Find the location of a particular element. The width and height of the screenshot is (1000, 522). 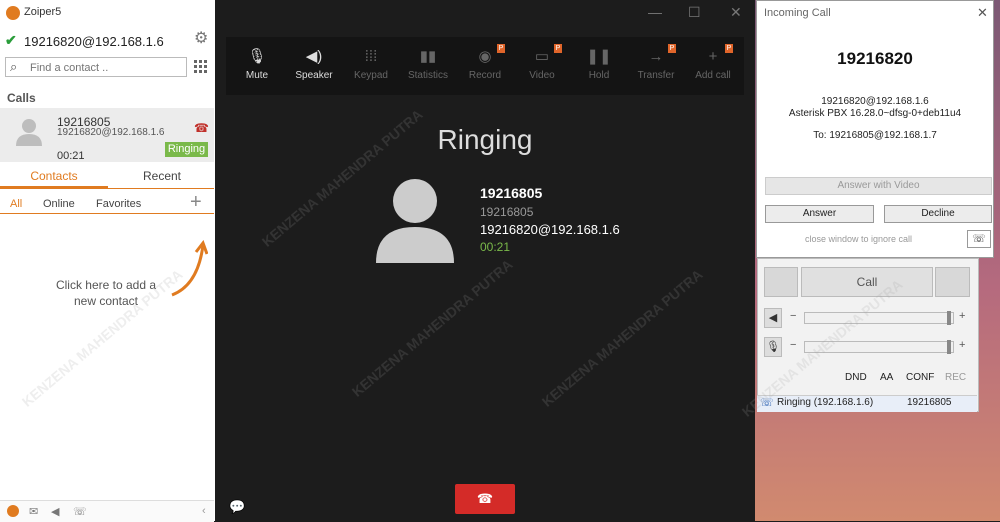

mic-icon: 🎙 is located at coordinates (773, 347).